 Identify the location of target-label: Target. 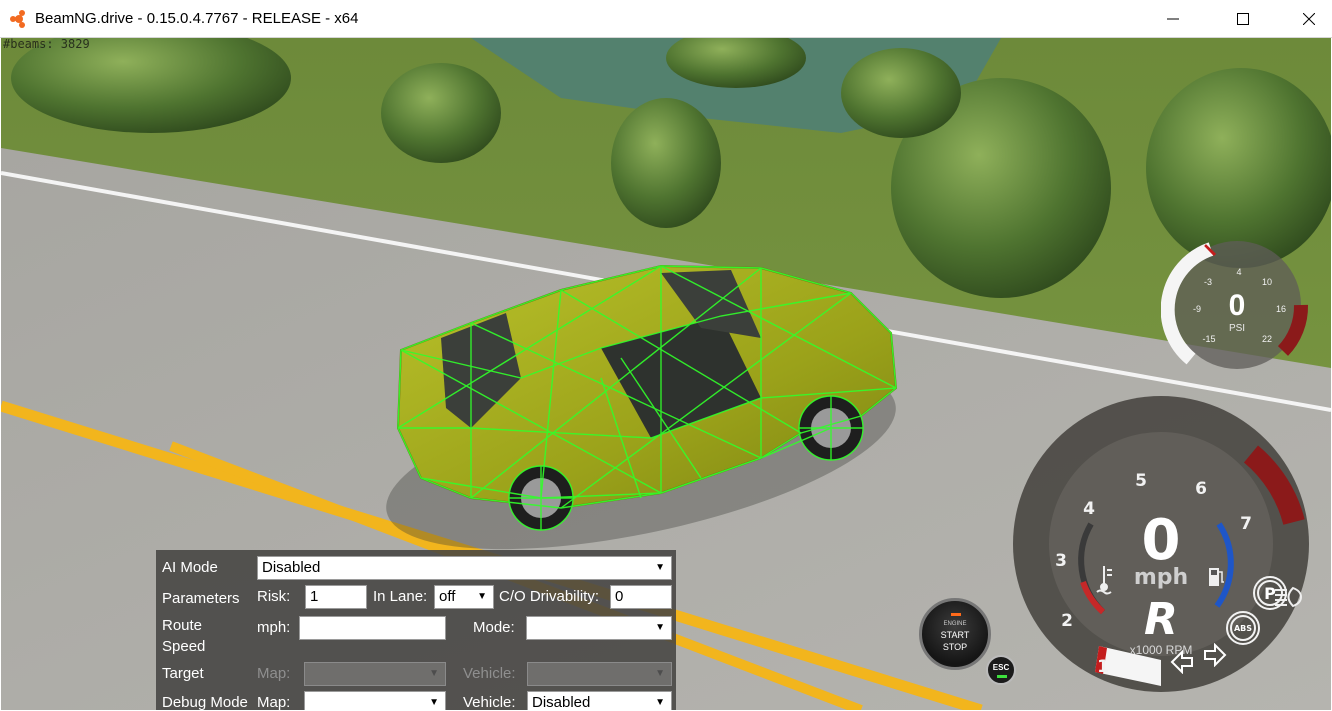
(183, 673).